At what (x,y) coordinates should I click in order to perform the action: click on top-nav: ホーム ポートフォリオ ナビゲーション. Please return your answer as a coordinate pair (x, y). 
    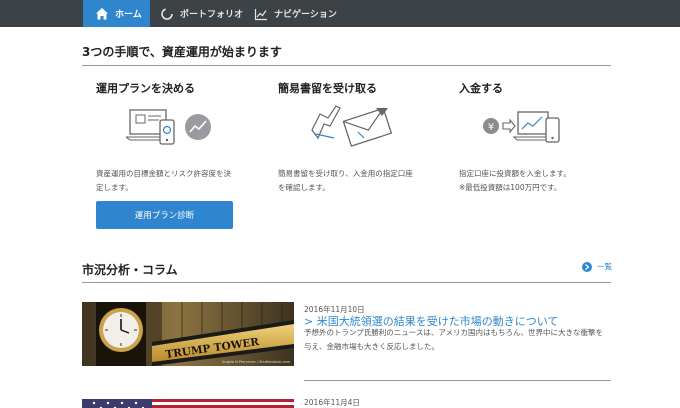
    Looking at the image, I should click on (340, 13).